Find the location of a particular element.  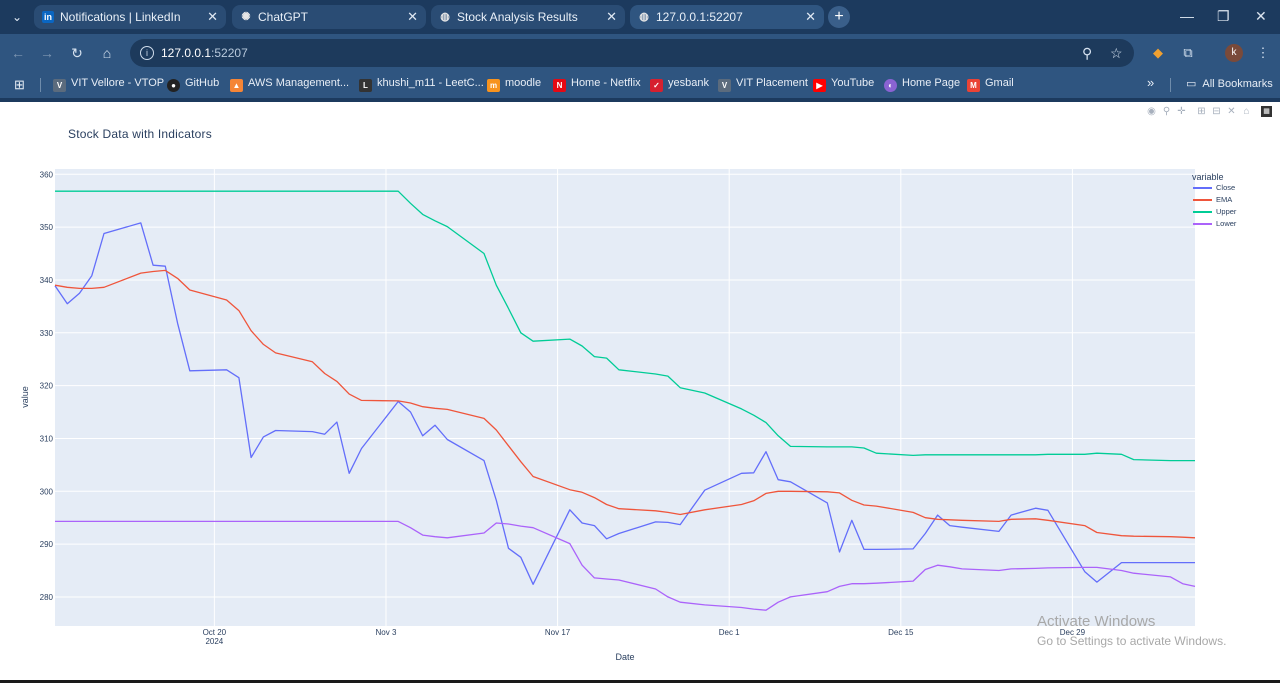

windows-activation-hint: Go to Settings to activate Windows. is located at coordinates (1132, 641).